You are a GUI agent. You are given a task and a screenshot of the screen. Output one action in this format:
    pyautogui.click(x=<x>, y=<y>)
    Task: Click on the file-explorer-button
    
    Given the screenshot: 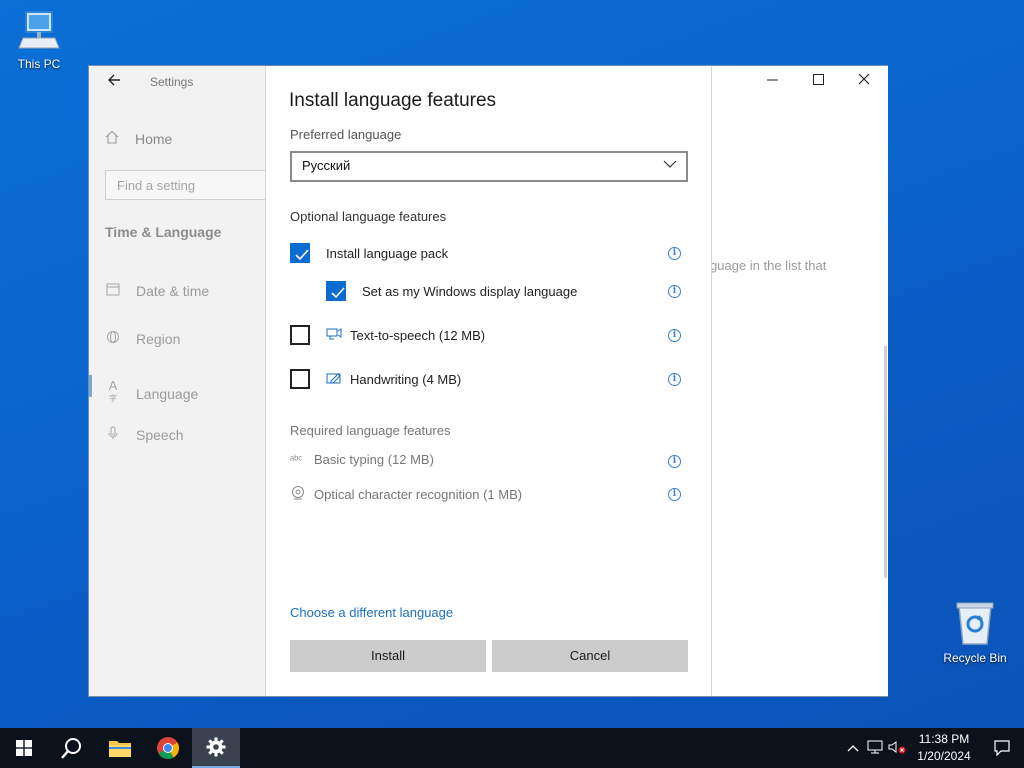 What is the action you would take?
    pyautogui.click(x=120, y=748)
    